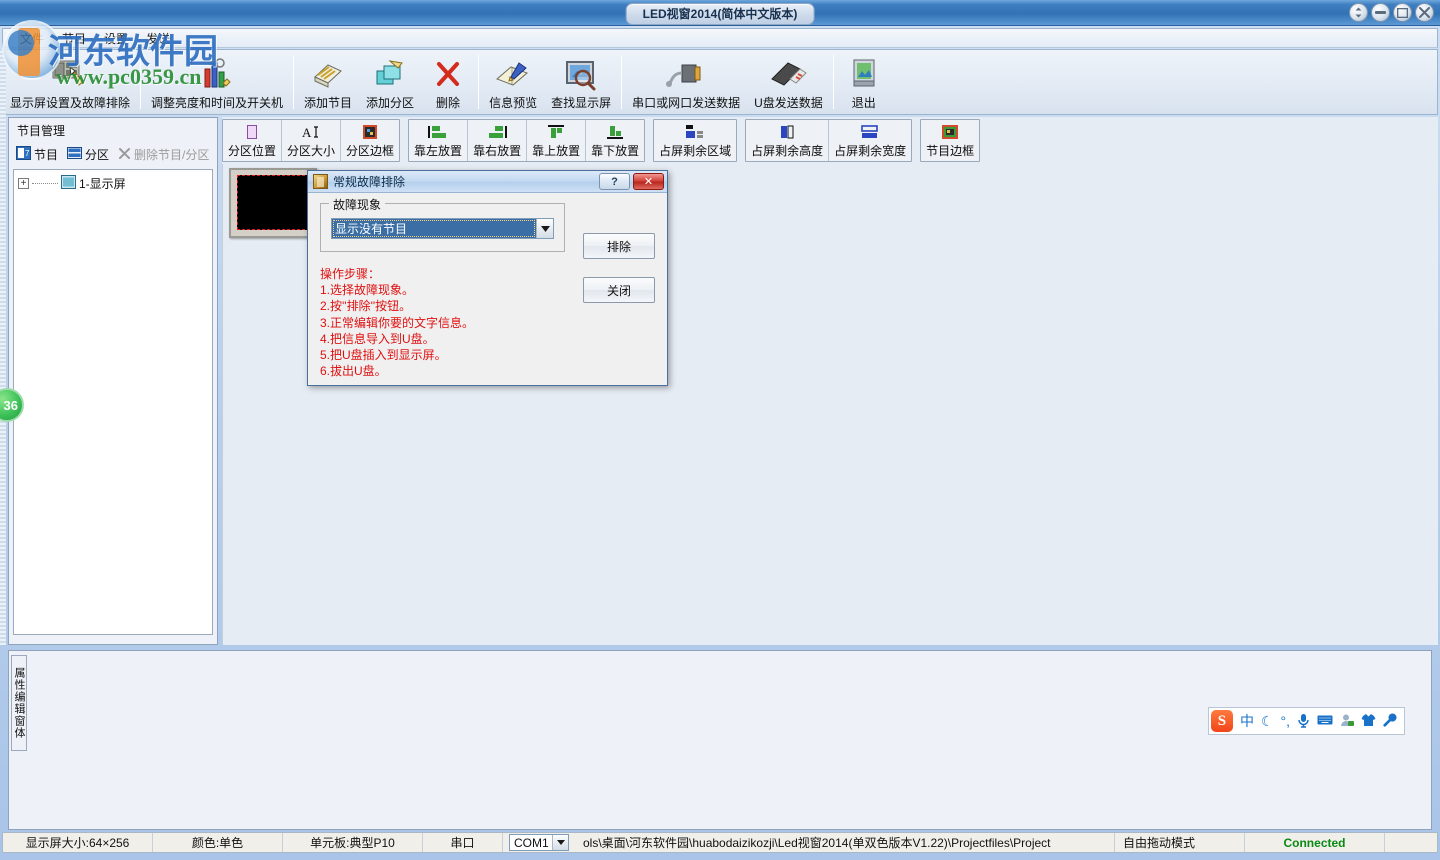 Image resolution: width=1440 pixels, height=860 pixels. I want to click on dialog-title: 常规故障排除, so click(369, 182).